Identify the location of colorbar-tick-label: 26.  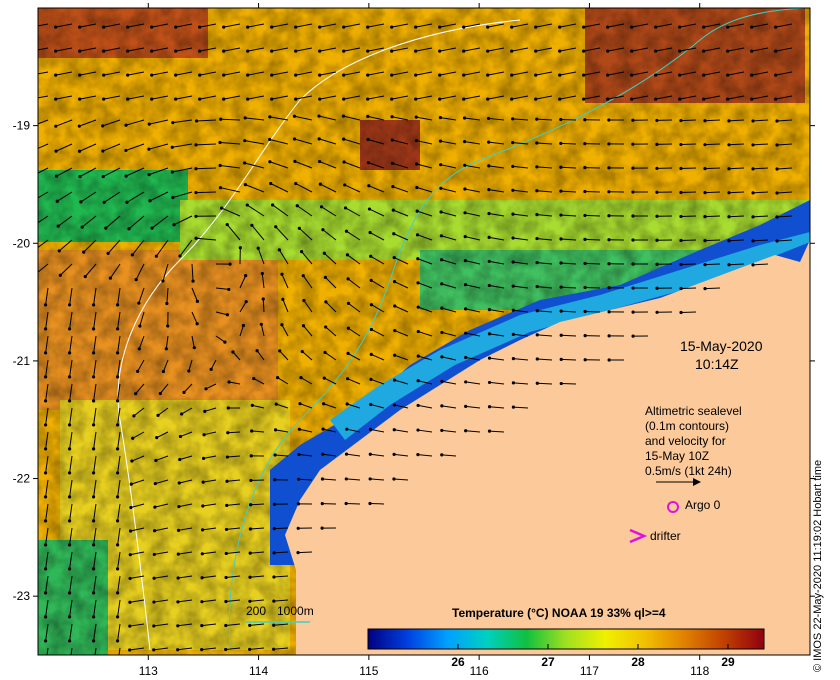
(458, 662).